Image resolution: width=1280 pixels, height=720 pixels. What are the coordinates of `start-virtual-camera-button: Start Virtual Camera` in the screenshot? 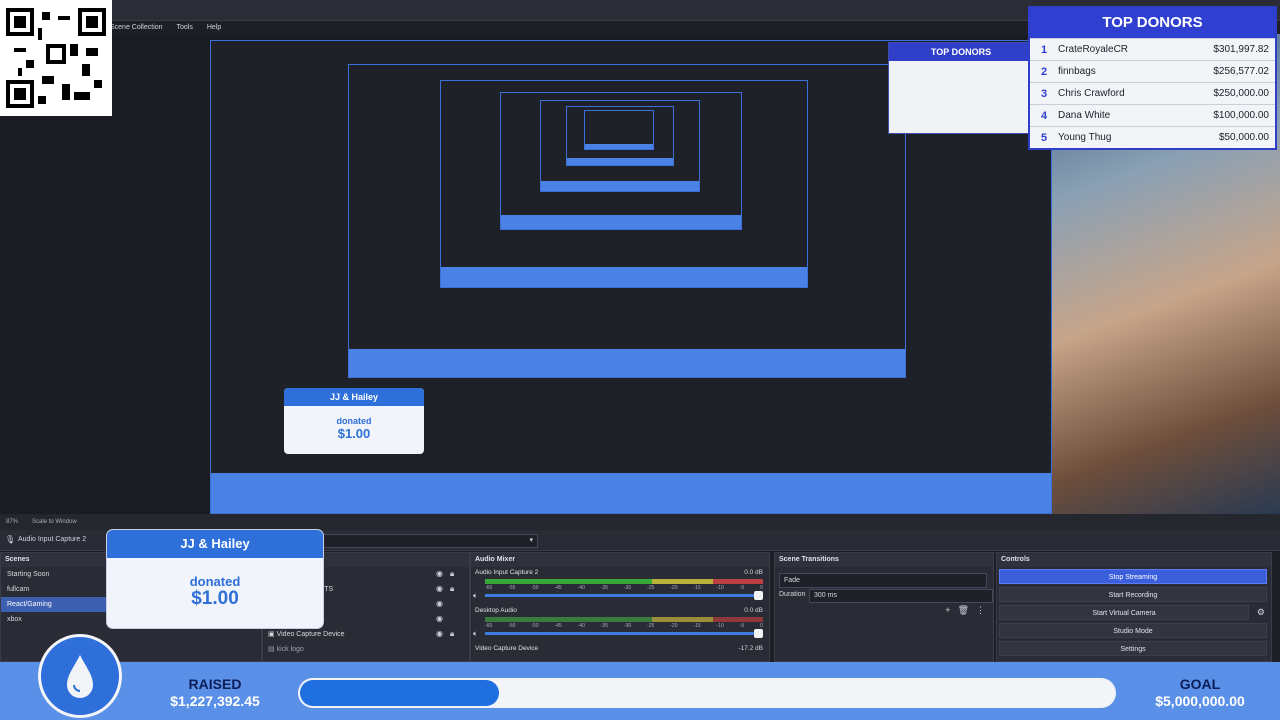 It's located at (1124, 612).